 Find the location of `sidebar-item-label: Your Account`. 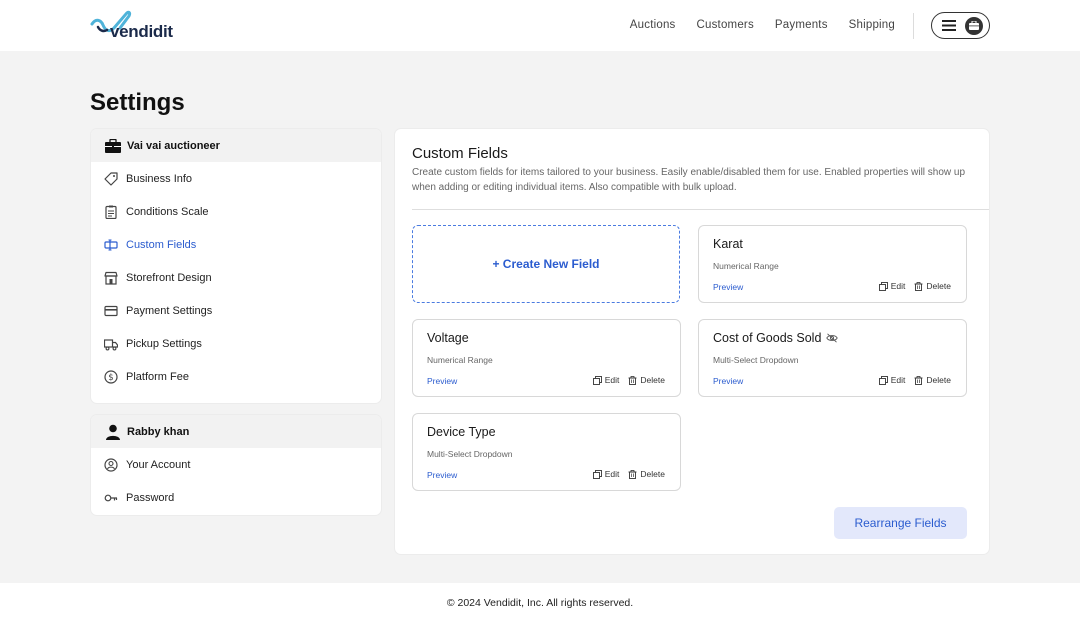

sidebar-item-label: Your Account is located at coordinates (158, 464).